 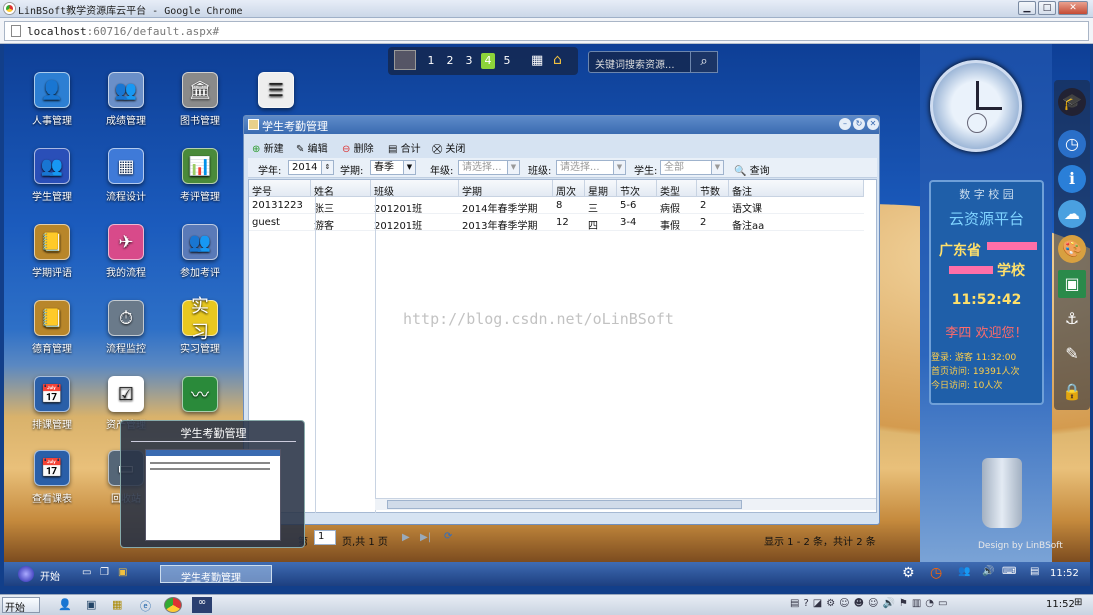 I want to click on lock-icon: 🔒, so click(x=1072, y=392).